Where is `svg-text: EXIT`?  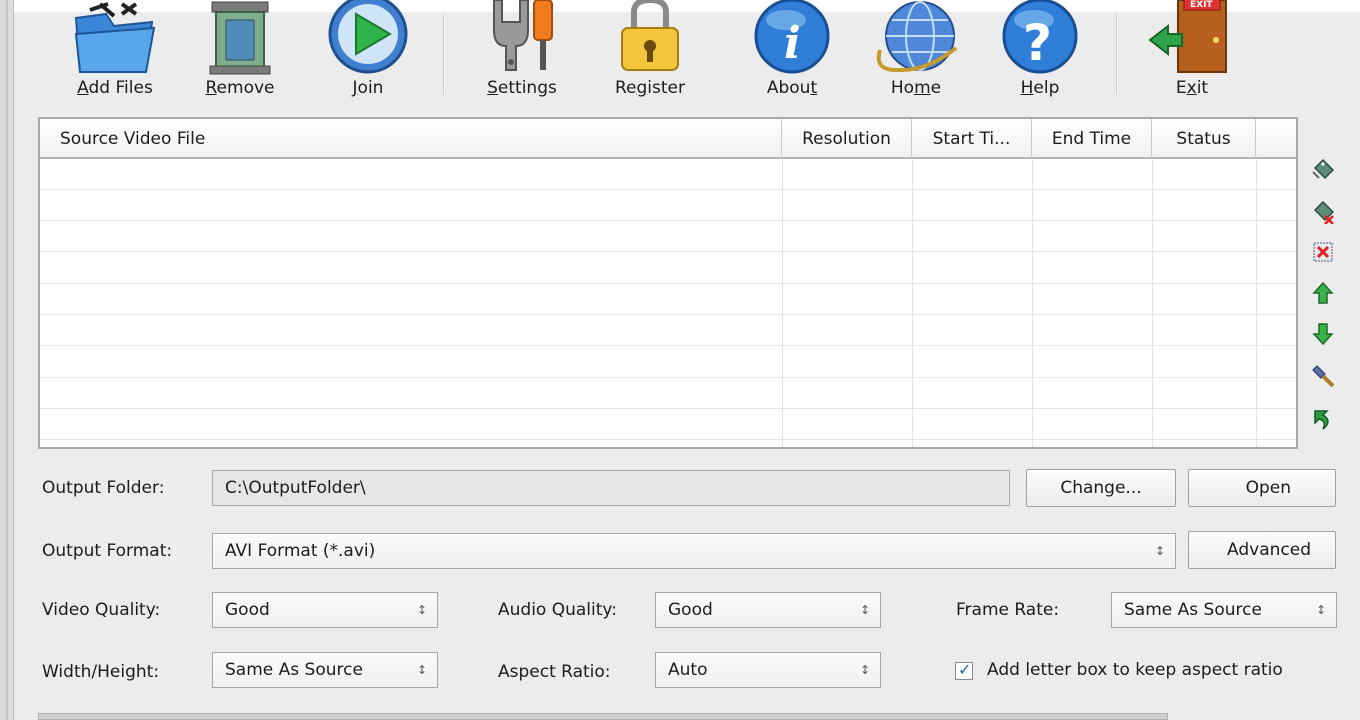
svg-text: EXIT is located at coordinates (1201, 5).